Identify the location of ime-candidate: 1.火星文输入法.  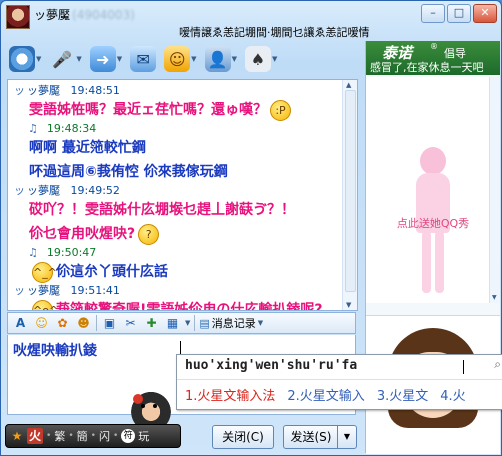
(230, 394).